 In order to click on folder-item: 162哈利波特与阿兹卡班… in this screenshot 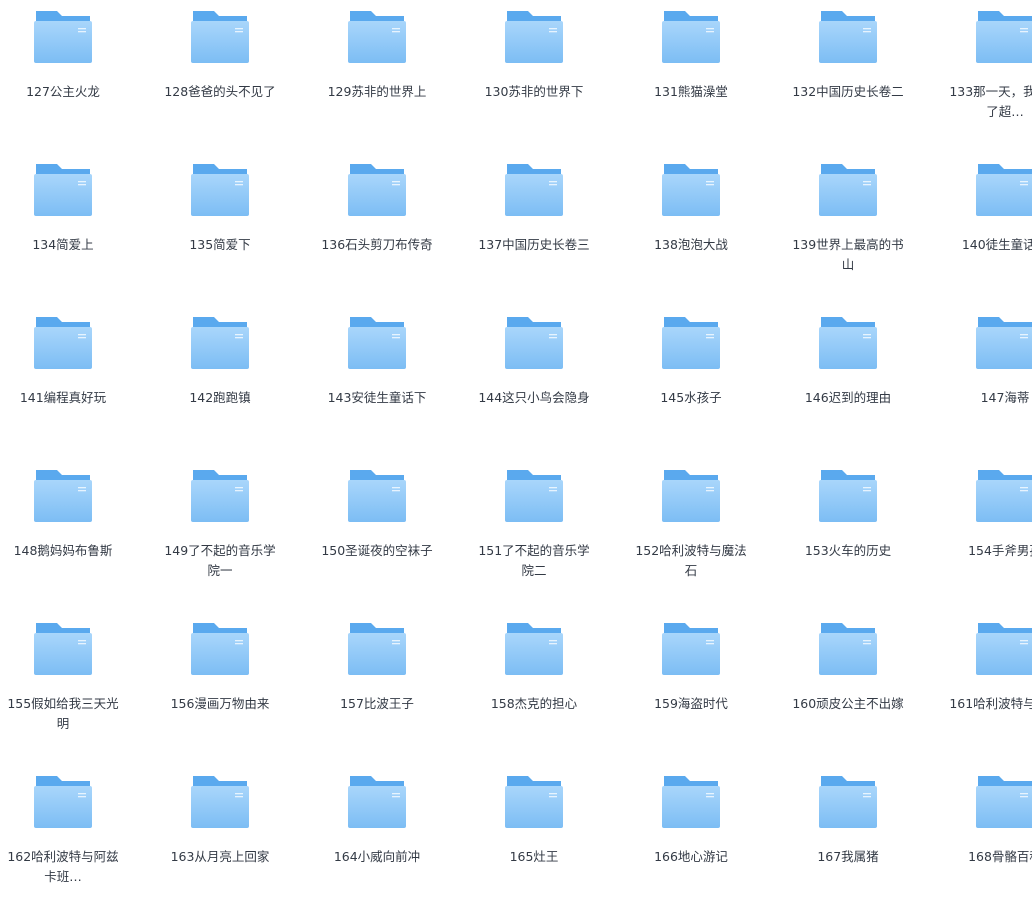, I will do `click(64, 835)`.